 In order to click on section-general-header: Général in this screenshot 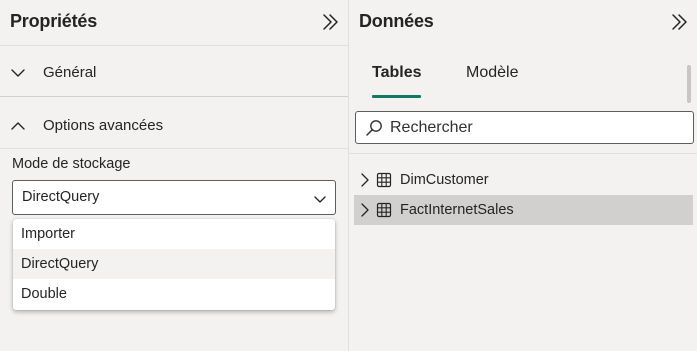, I will do `click(174, 73)`.